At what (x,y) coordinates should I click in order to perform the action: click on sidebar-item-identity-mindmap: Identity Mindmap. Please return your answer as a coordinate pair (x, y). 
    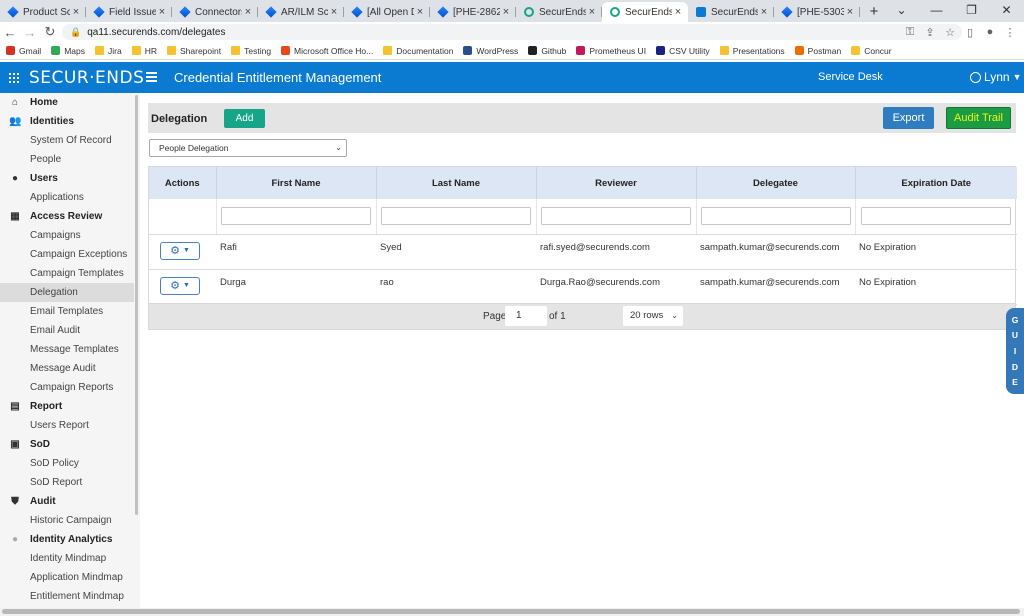
    Looking at the image, I should click on (70, 558).